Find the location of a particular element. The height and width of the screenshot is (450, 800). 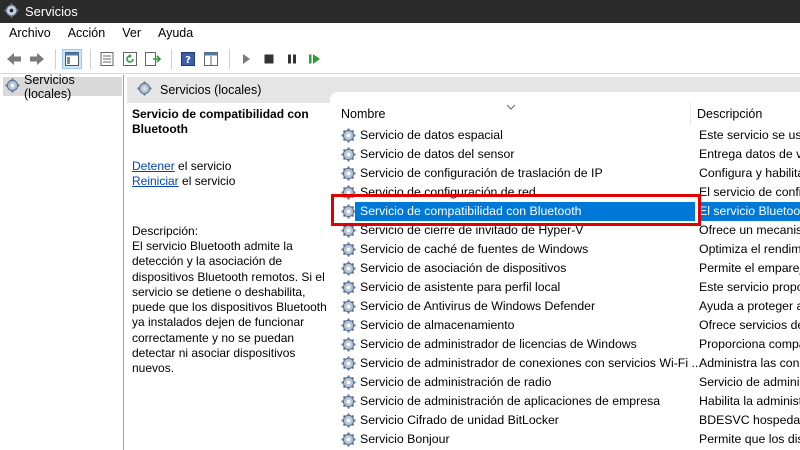

service-name: Servicio Bonjour is located at coordinates (405, 439).